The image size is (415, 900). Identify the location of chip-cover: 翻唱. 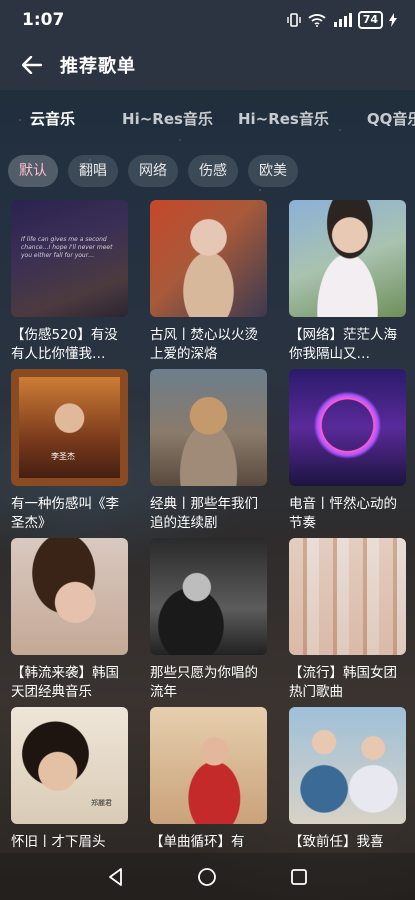
(93, 171).